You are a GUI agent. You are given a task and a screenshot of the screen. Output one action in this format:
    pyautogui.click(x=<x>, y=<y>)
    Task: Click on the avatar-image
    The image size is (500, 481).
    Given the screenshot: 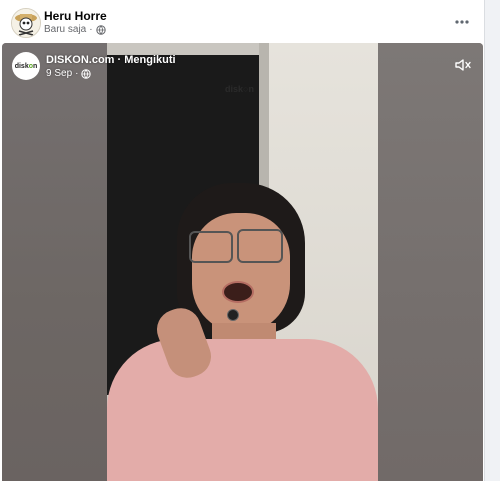 What is the action you would take?
    pyautogui.click(x=26, y=23)
    